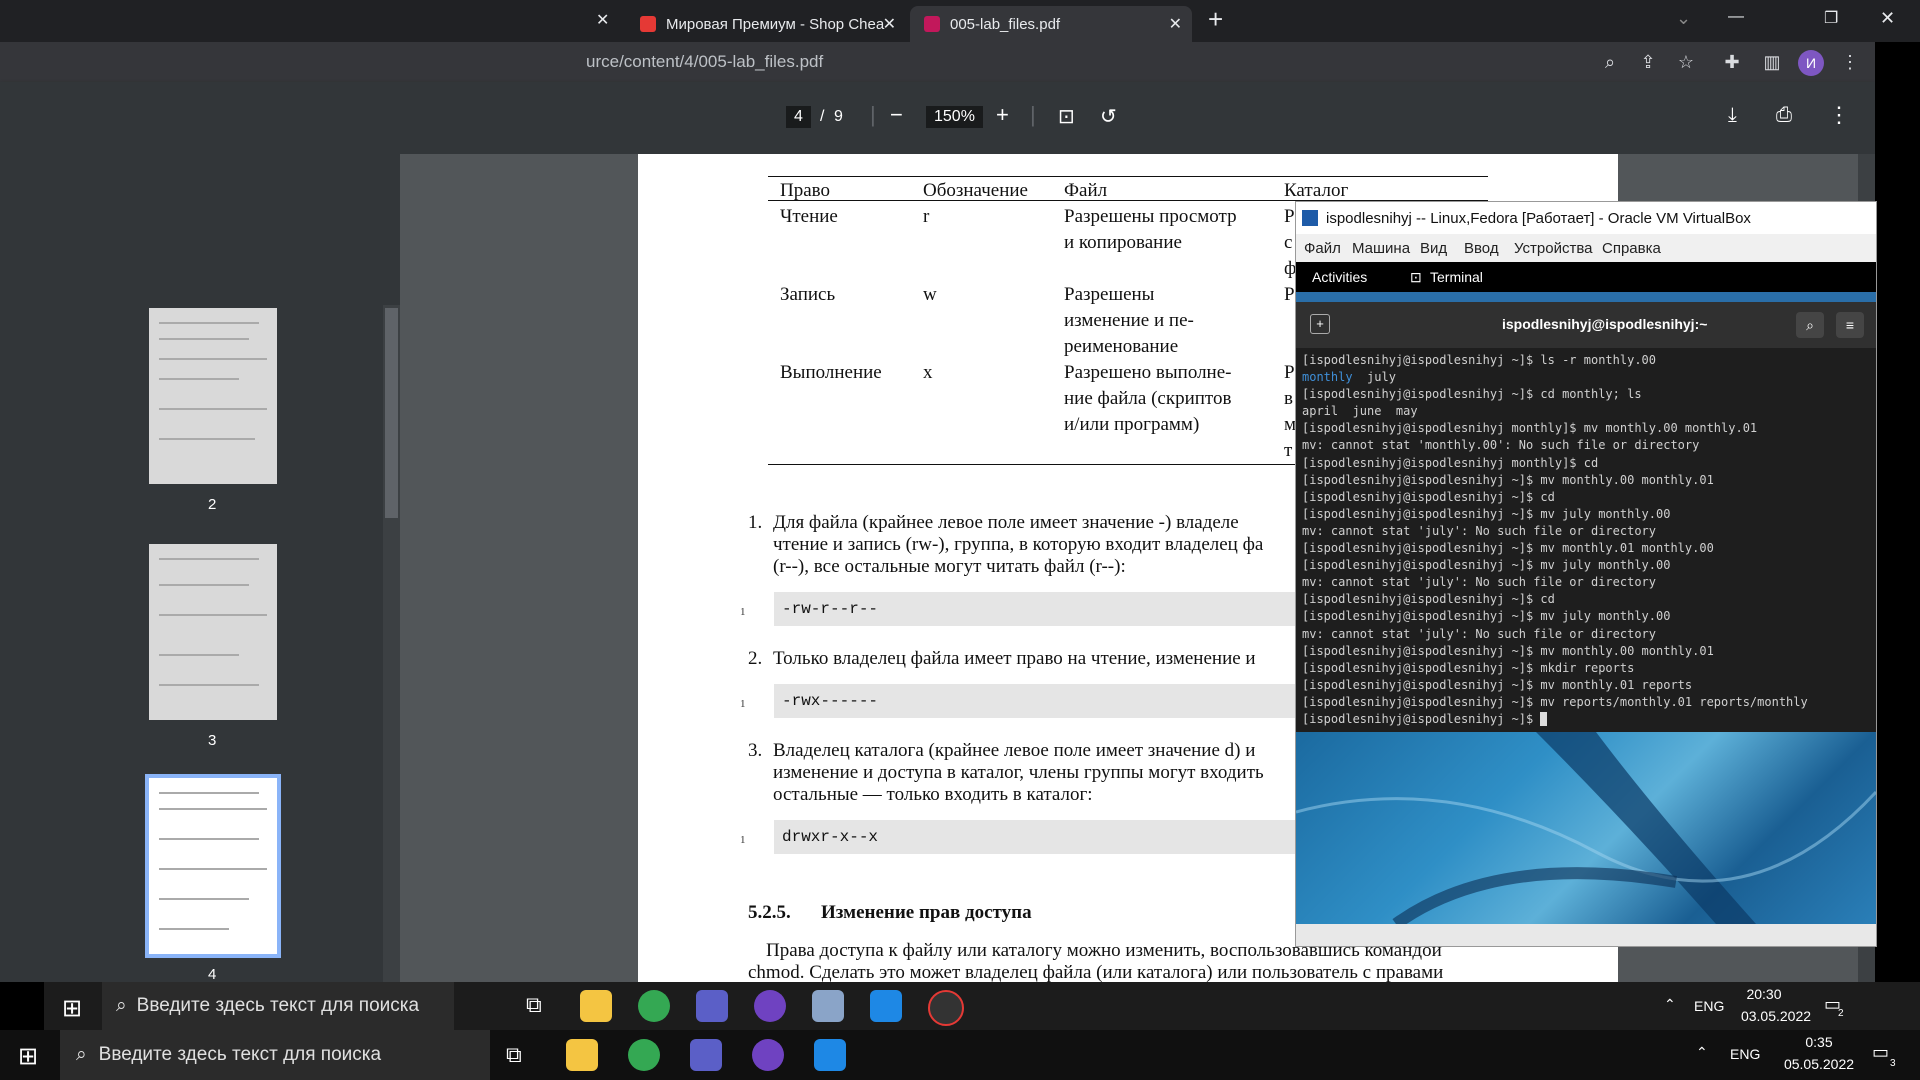  Describe the element at coordinates (1108, 116) in the screenshot. I see `rotate-icon: ↺` at that location.